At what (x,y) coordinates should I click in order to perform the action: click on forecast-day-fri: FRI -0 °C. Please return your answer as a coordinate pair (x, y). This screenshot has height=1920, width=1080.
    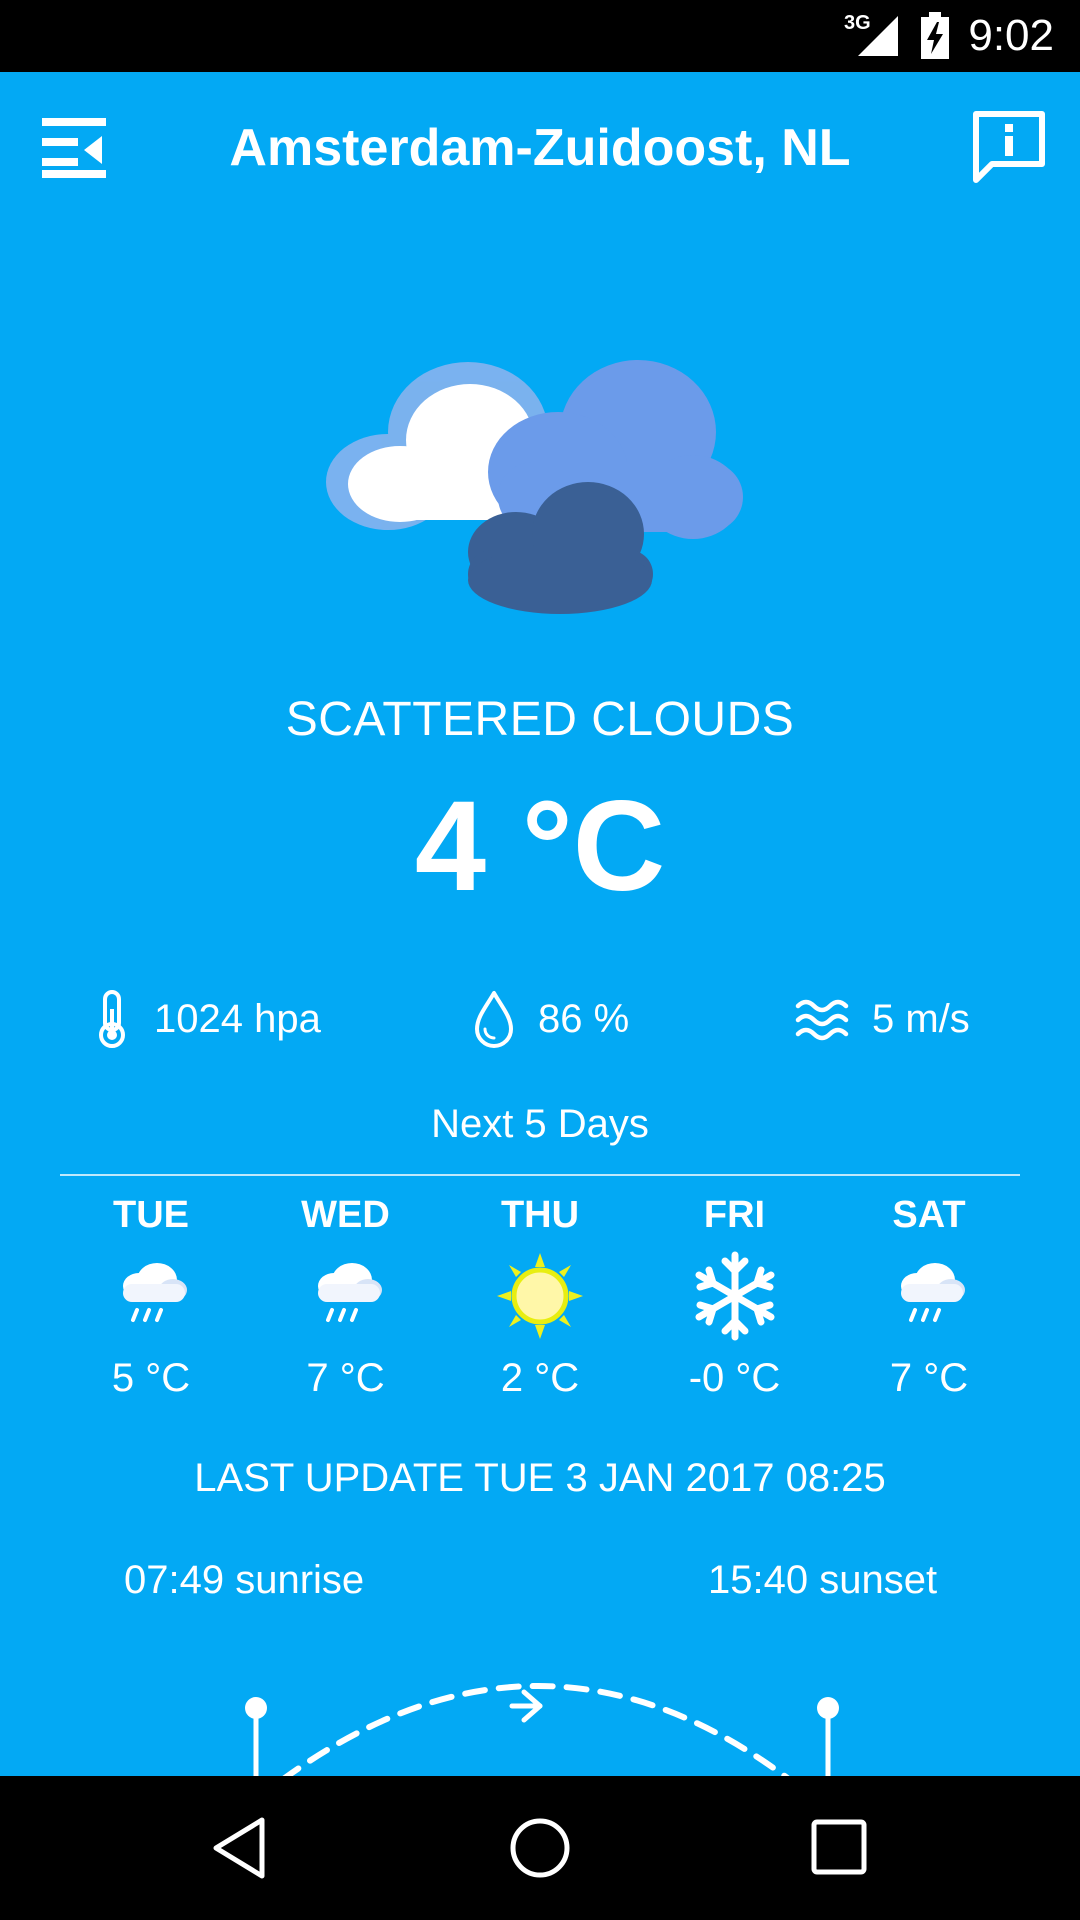
    Looking at the image, I should click on (735, 1299).